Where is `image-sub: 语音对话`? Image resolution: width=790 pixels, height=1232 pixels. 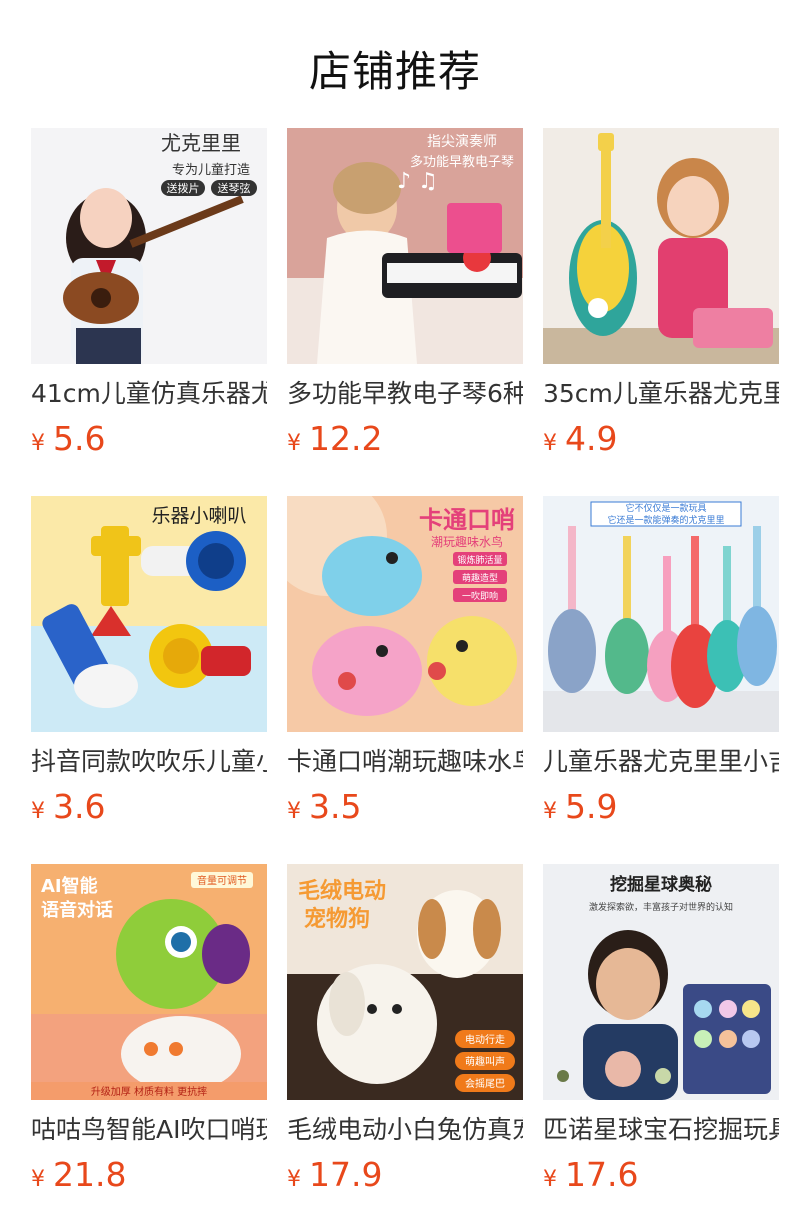
image-sub: 语音对话 is located at coordinates (77, 910).